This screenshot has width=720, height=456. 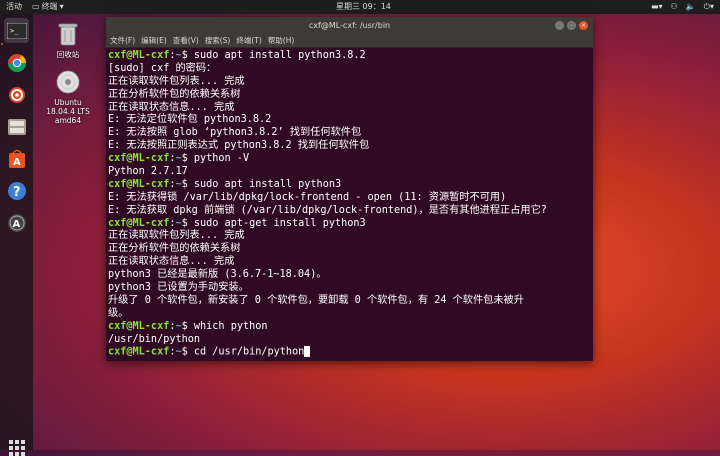 I want to click on terminal-titlebar: cxf@ML-cxf: /usr/bin – □ ×, so click(x=349, y=25).